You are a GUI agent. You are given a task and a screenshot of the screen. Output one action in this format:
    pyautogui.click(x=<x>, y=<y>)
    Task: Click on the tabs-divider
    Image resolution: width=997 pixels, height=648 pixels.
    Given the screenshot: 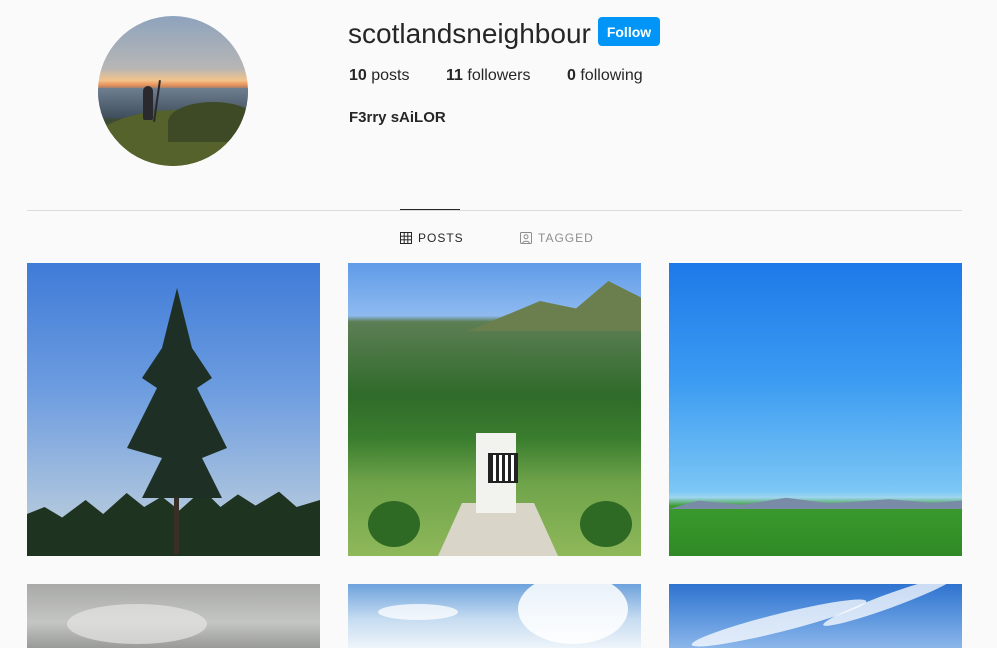 What is the action you would take?
    pyautogui.click(x=494, y=210)
    